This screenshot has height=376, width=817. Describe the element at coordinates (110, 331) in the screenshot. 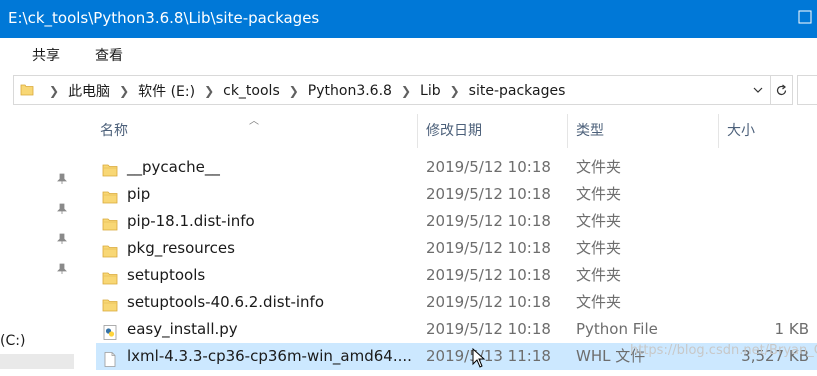

I see `python-file-icon` at that location.